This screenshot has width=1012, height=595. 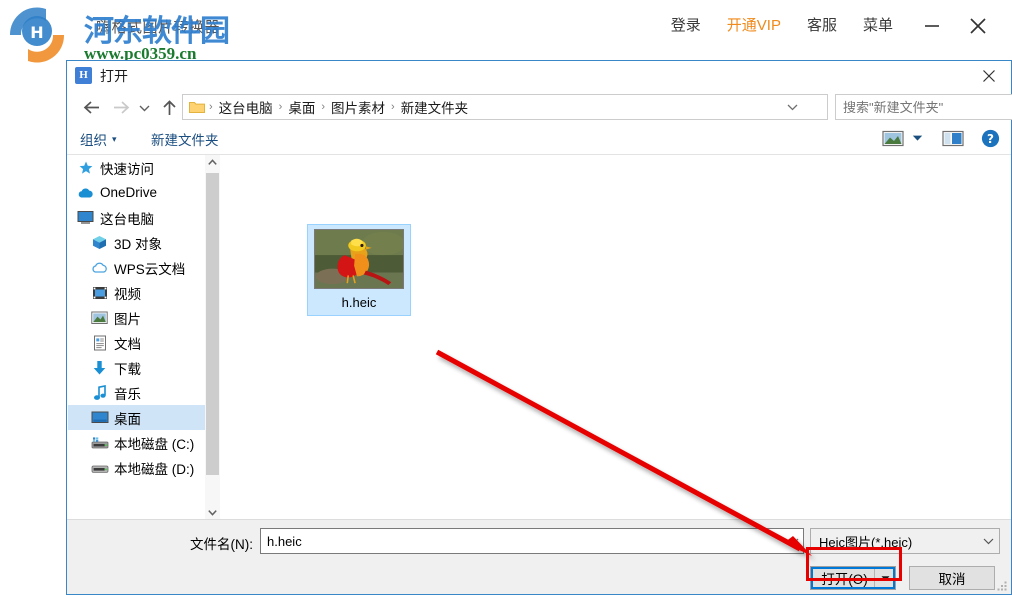 I want to click on sidebar-item-music: 音乐, so click(x=139, y=392).